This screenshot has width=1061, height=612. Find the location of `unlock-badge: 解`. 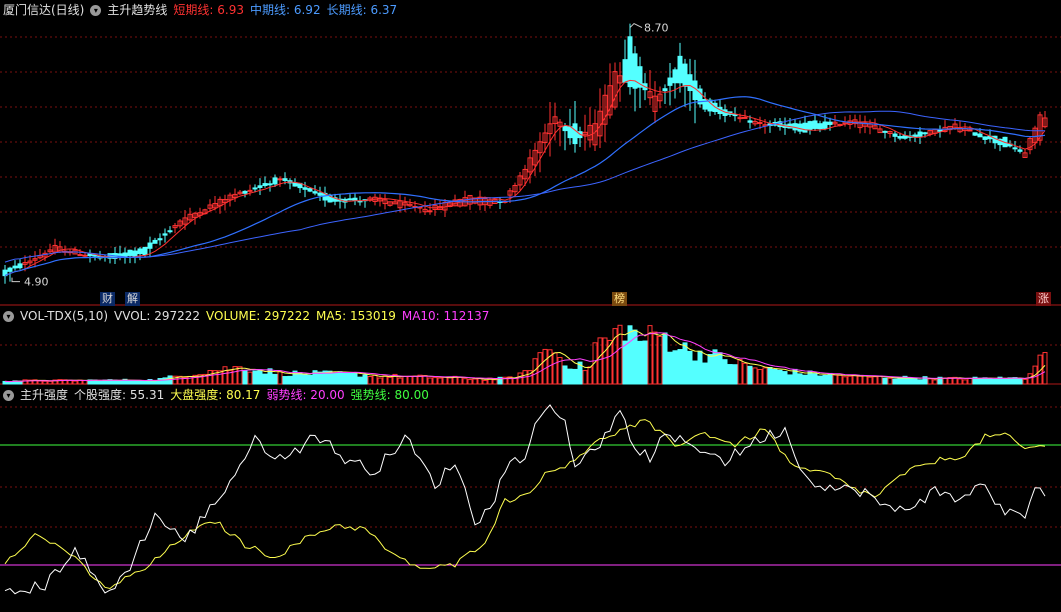

unlock-badge: 解 is located at coordinates (132, 299).